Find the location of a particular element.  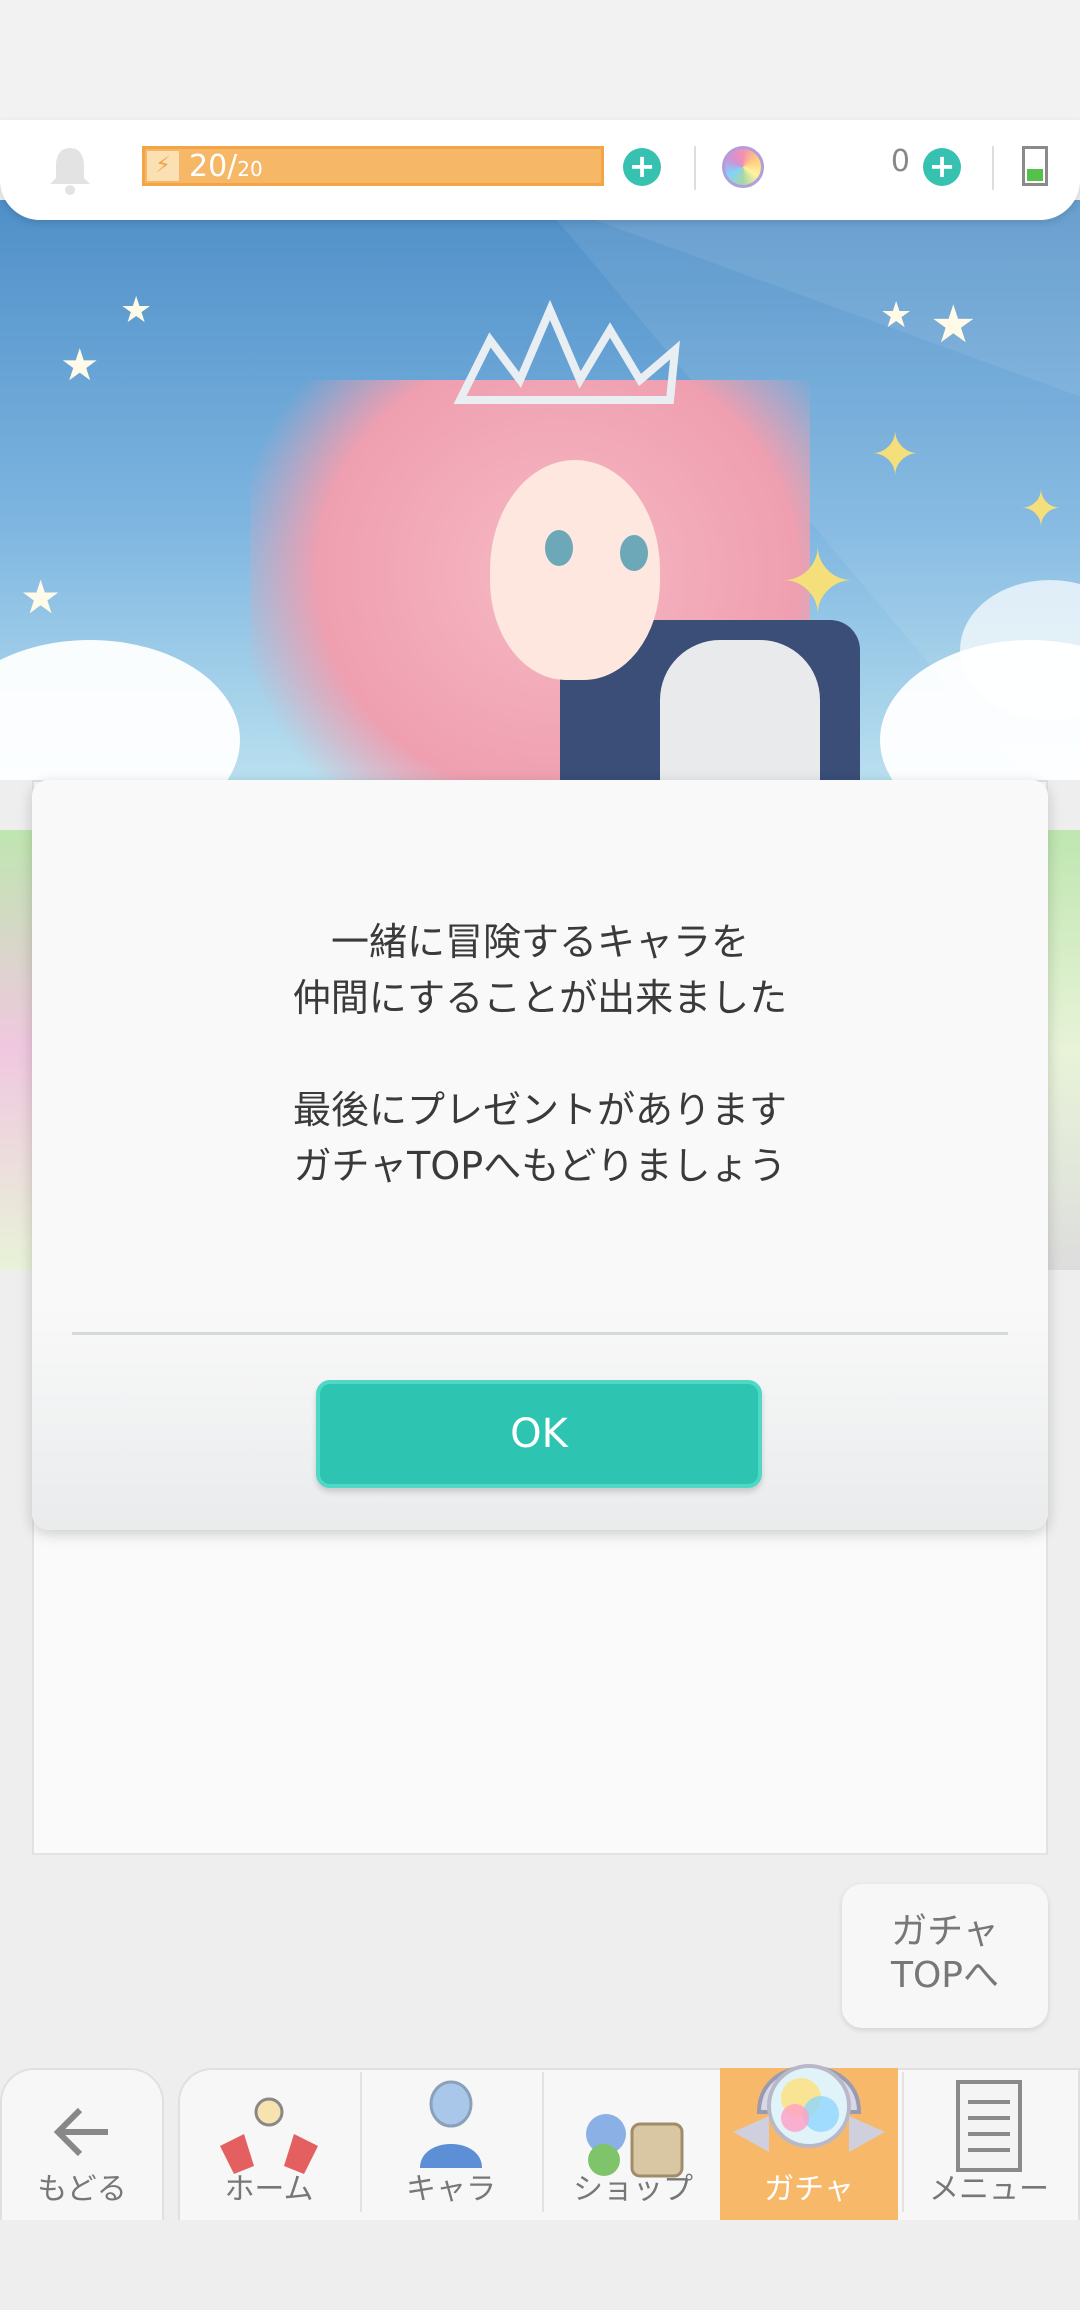

nav-item-menu: メニュー is located at coordinates (989, 2144).